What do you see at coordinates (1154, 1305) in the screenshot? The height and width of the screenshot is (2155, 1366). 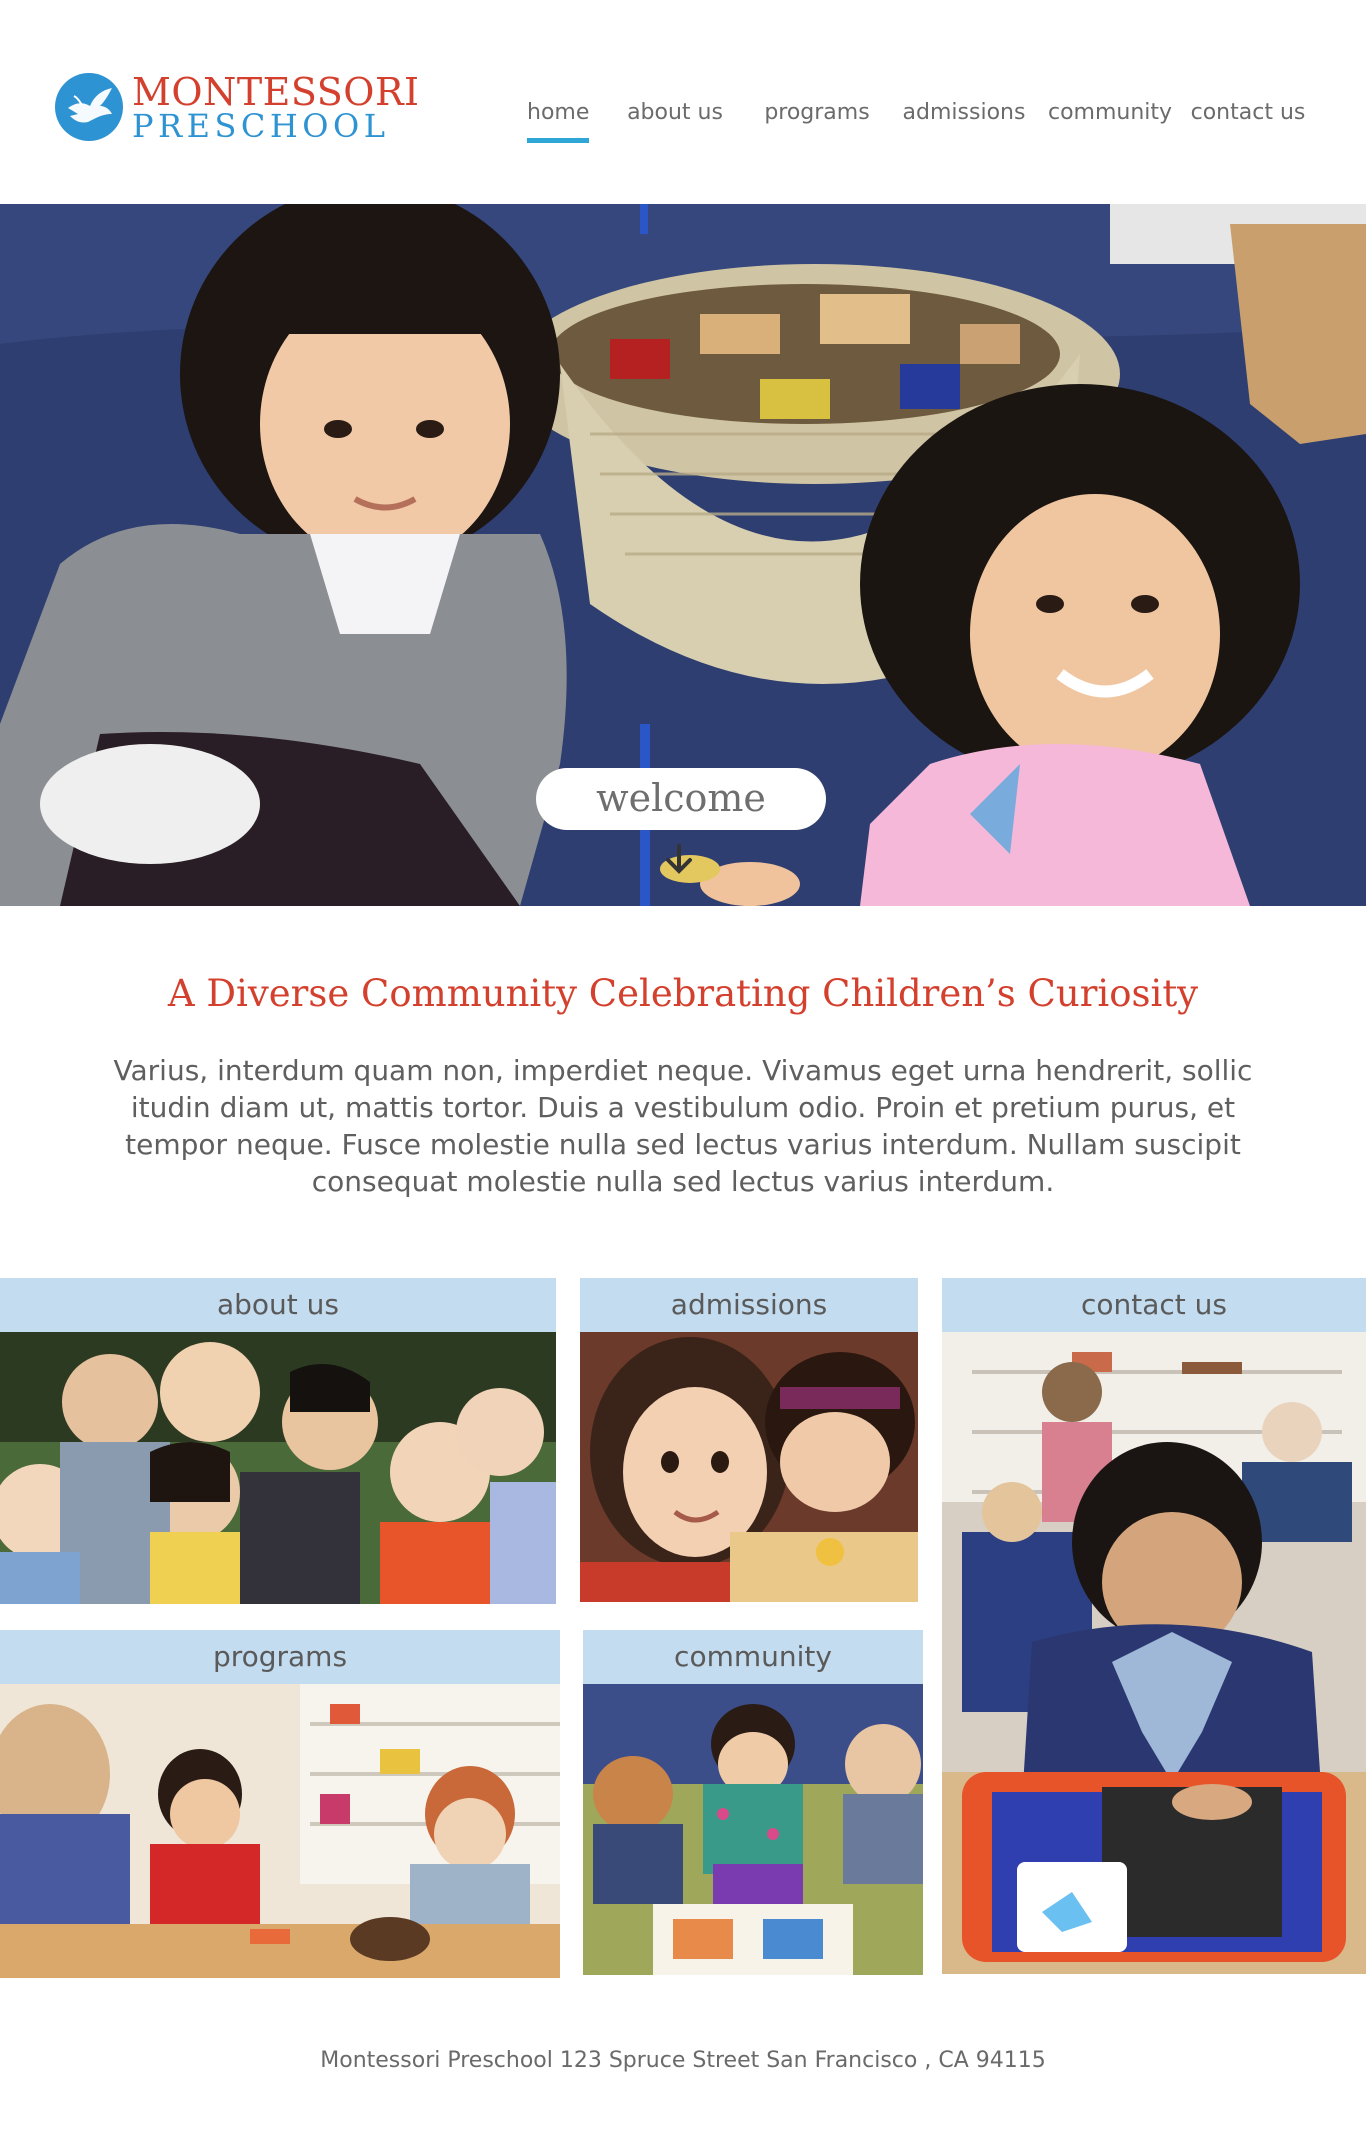 I see `tile-contact-us-label: contact us` at bounding box center [1154, 1305].